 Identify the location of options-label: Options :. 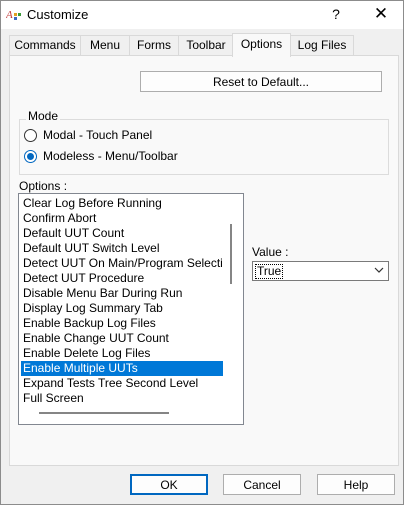
(43, 186).